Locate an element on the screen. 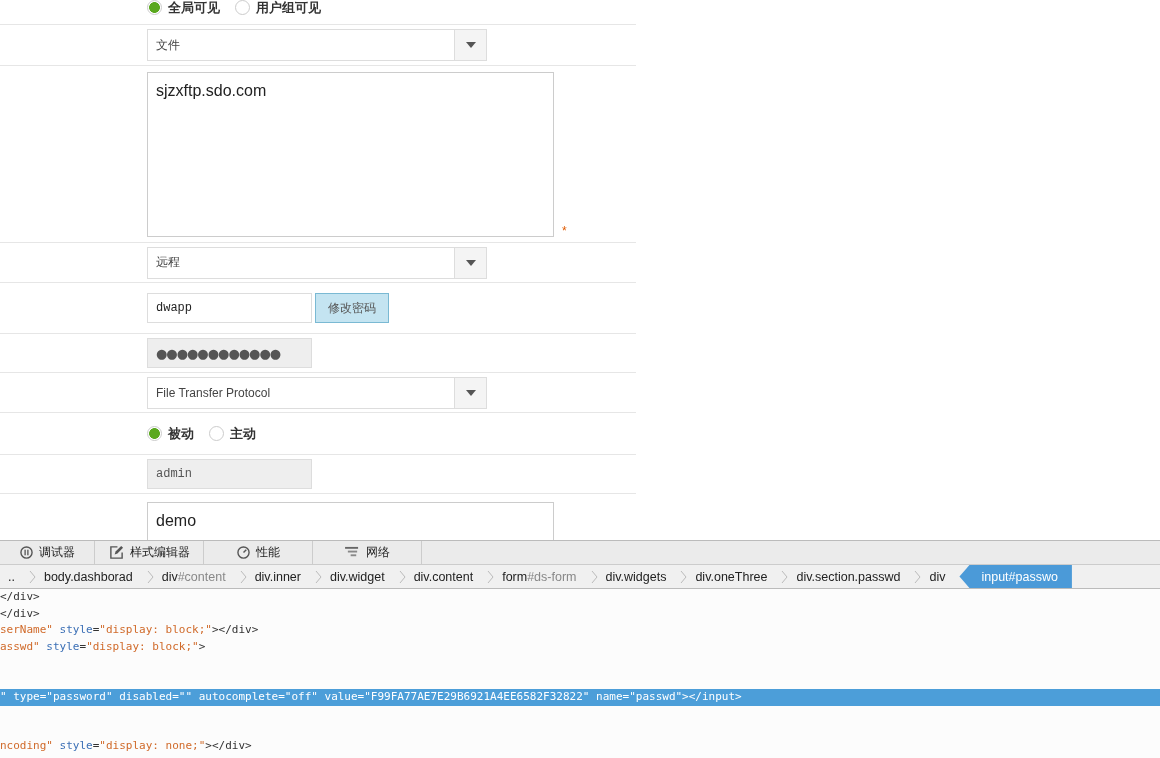 The width and height of the screenshot is (1160, 758). radio-label: 主动 is located at coordinates (243, 433).